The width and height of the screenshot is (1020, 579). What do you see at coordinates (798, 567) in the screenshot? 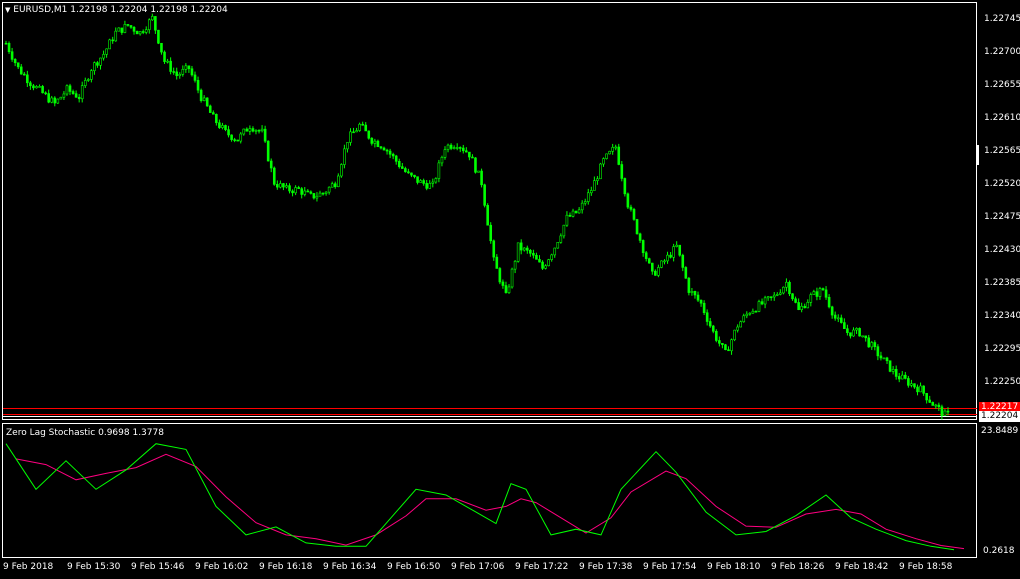
I see `time-tick-label: 9 Feb 18:26` at bounding box center [798, 567].